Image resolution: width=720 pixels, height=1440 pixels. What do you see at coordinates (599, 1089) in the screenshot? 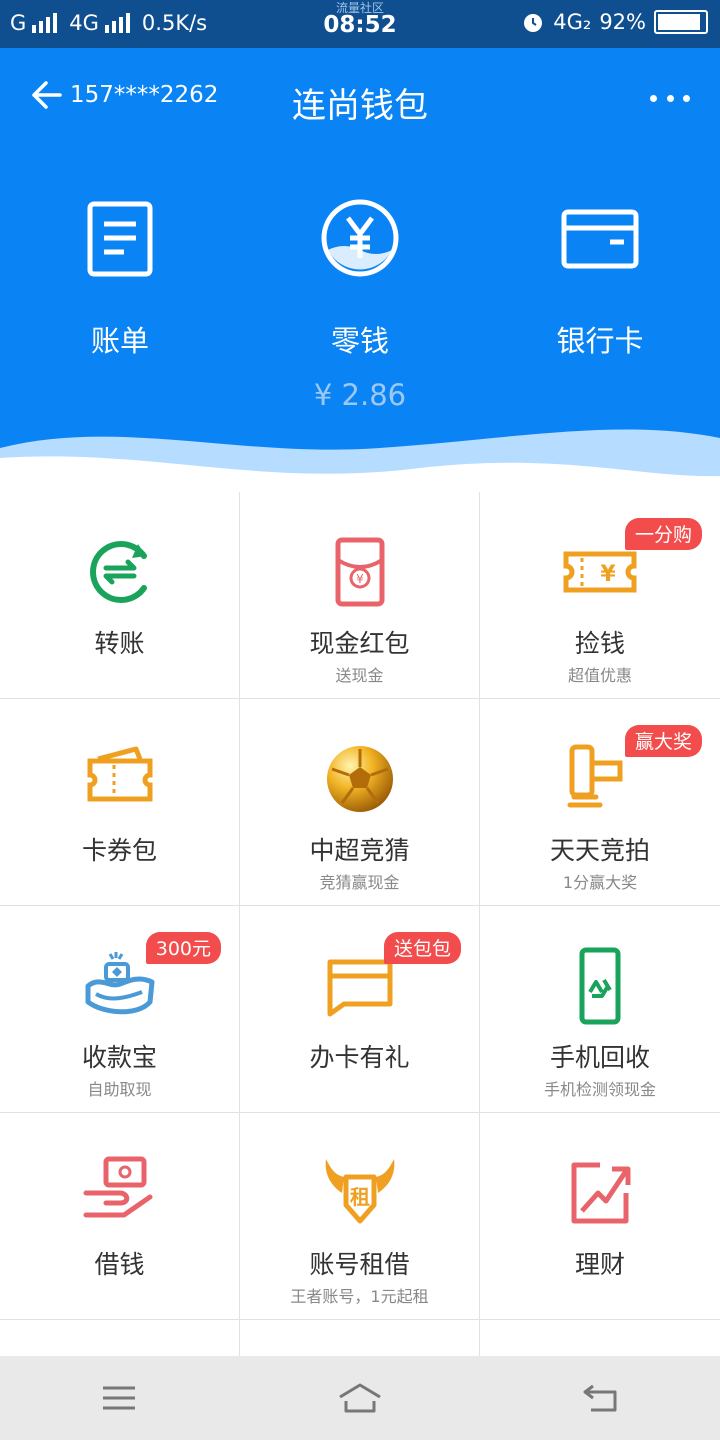
I see `grid-sublabel: 手机检测领现金` at bounding box center [599, 1089].